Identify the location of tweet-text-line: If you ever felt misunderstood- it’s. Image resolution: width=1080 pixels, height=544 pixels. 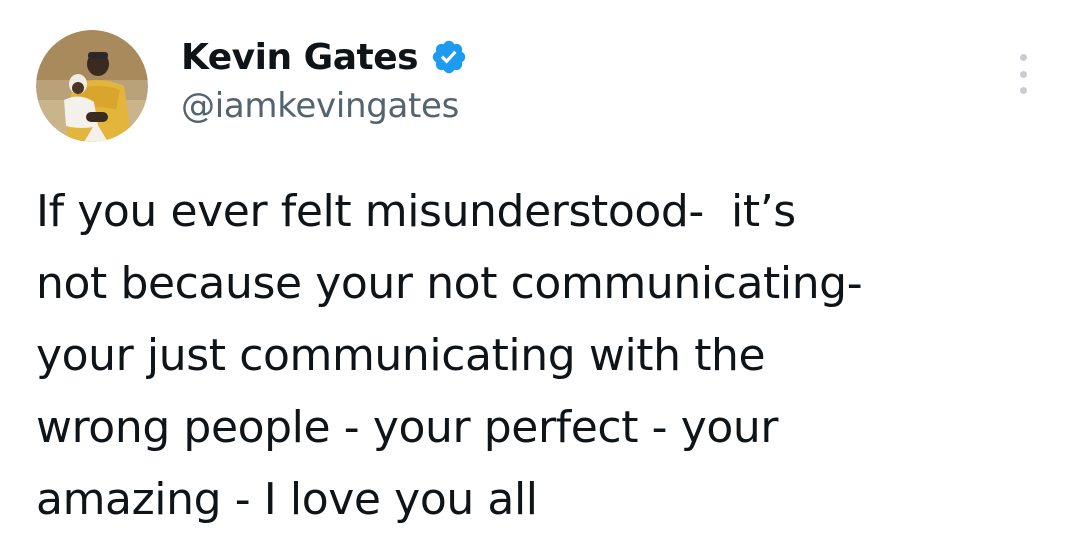
(416, 211).